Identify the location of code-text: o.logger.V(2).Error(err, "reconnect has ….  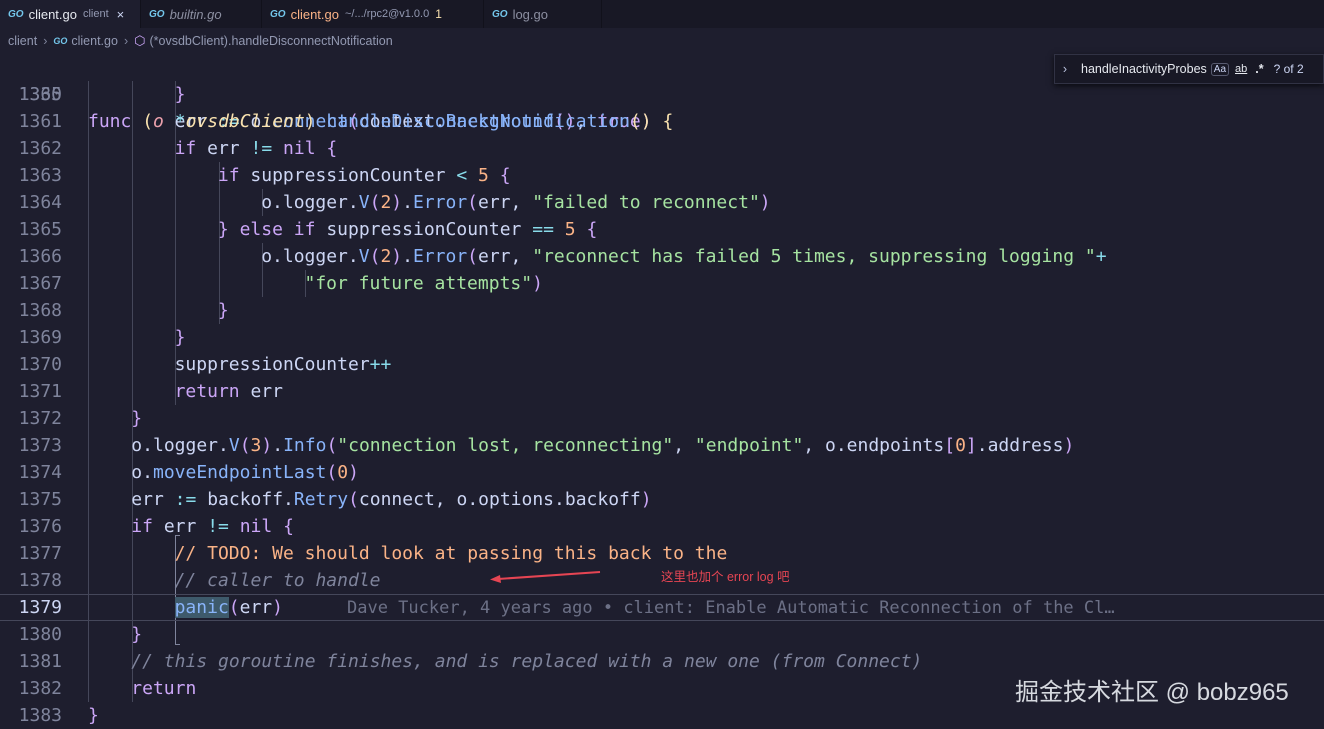
(684, 256).